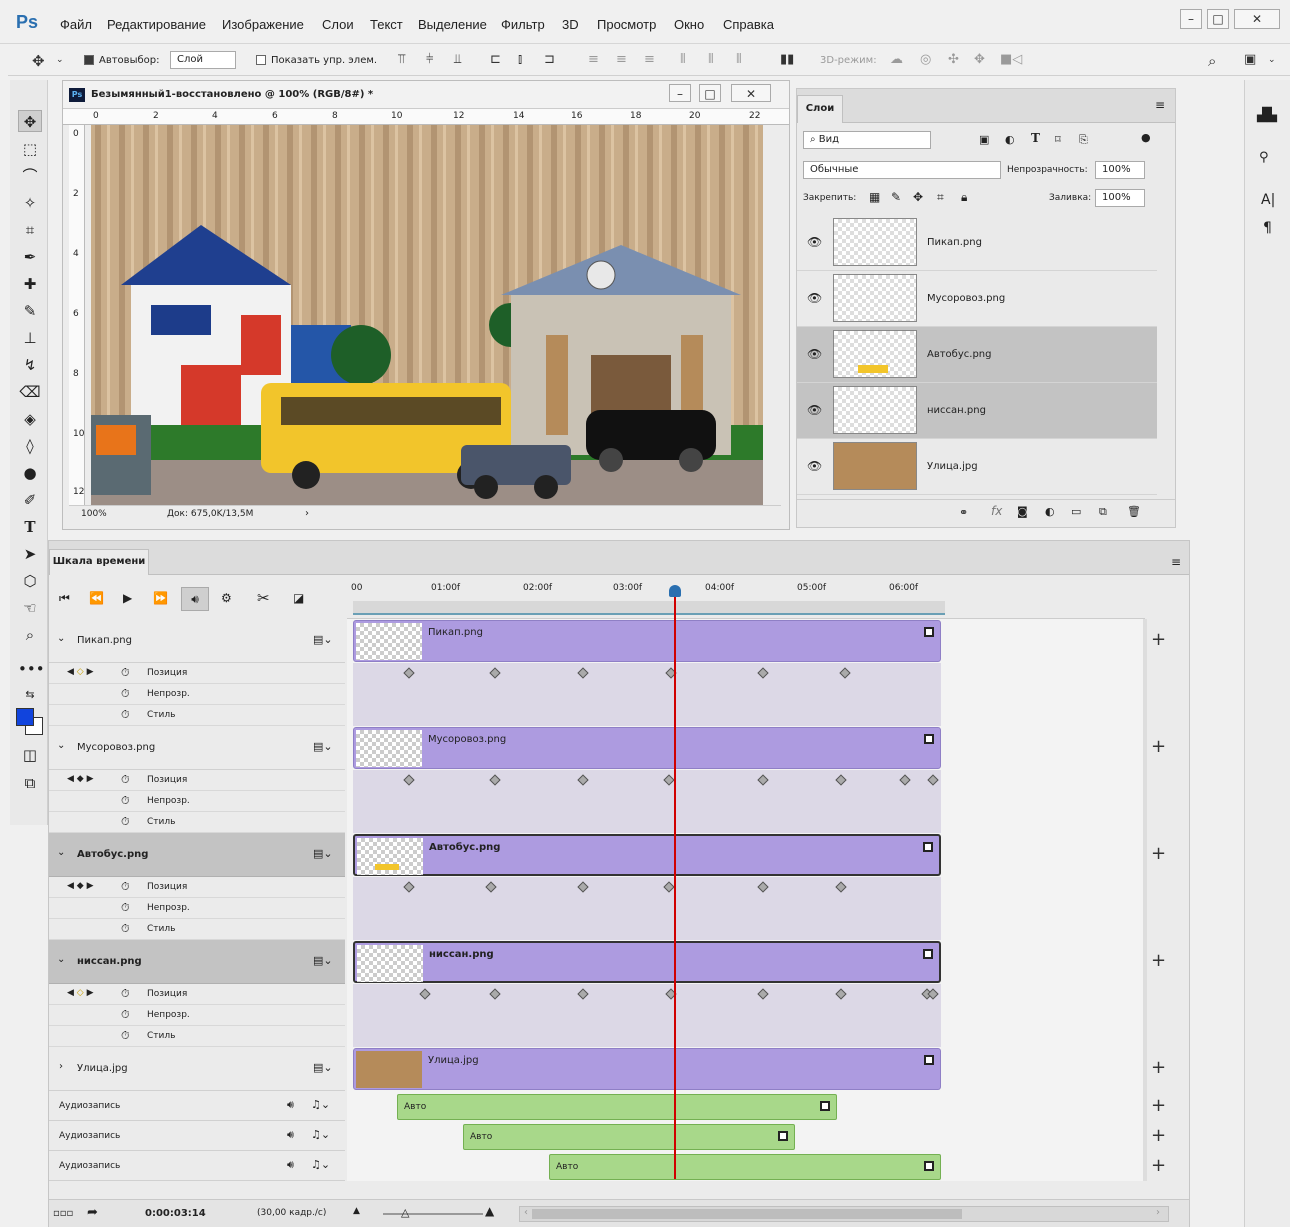  I want to click on panel-menu-icon: ≡, so click(1176, 562).